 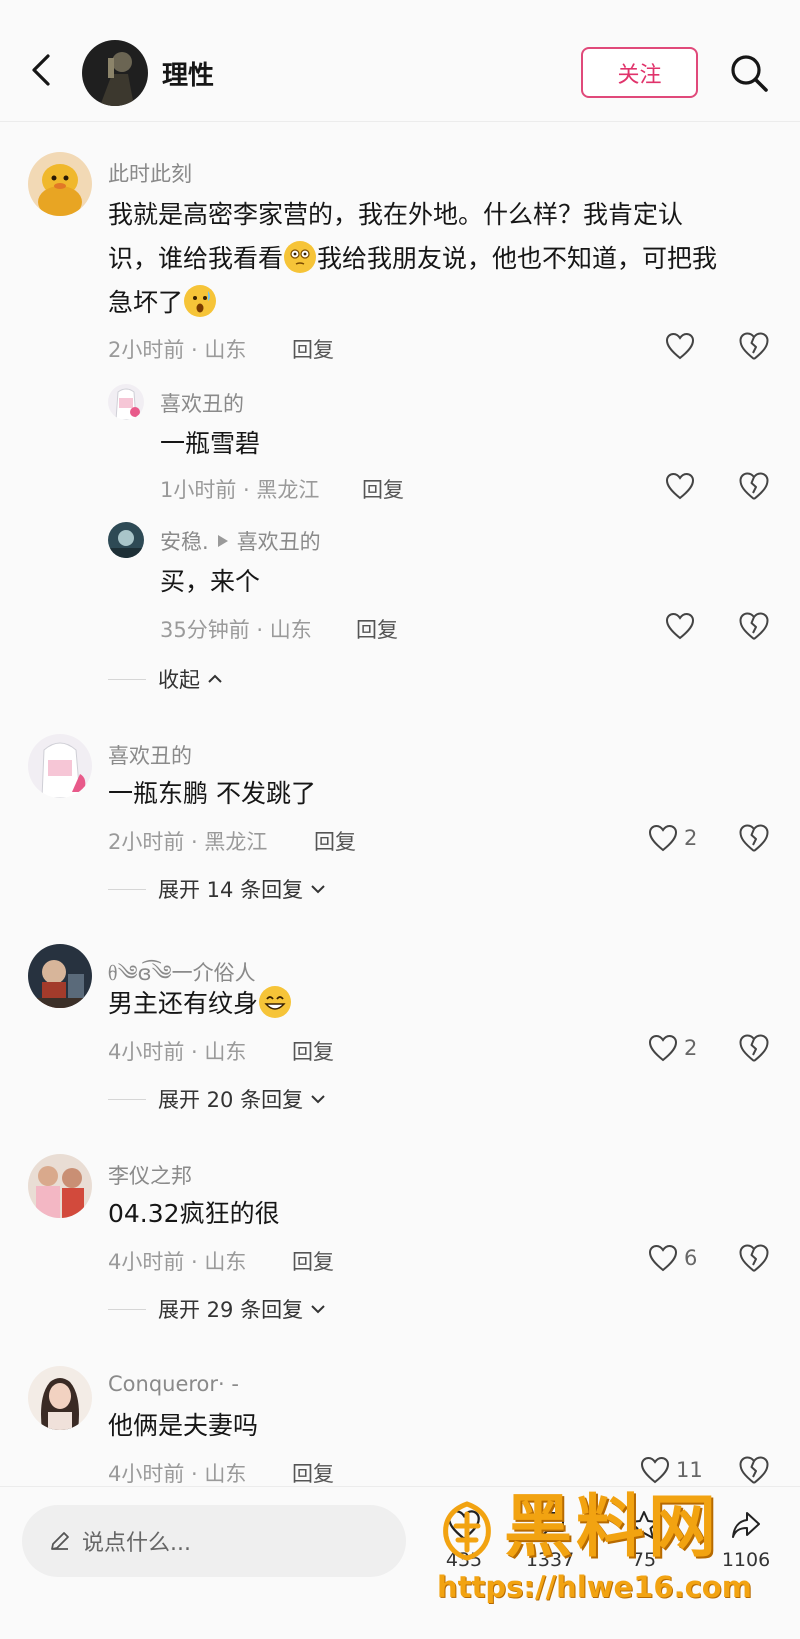 I want to click on pencil-icon, so click(x=60, y=1541).